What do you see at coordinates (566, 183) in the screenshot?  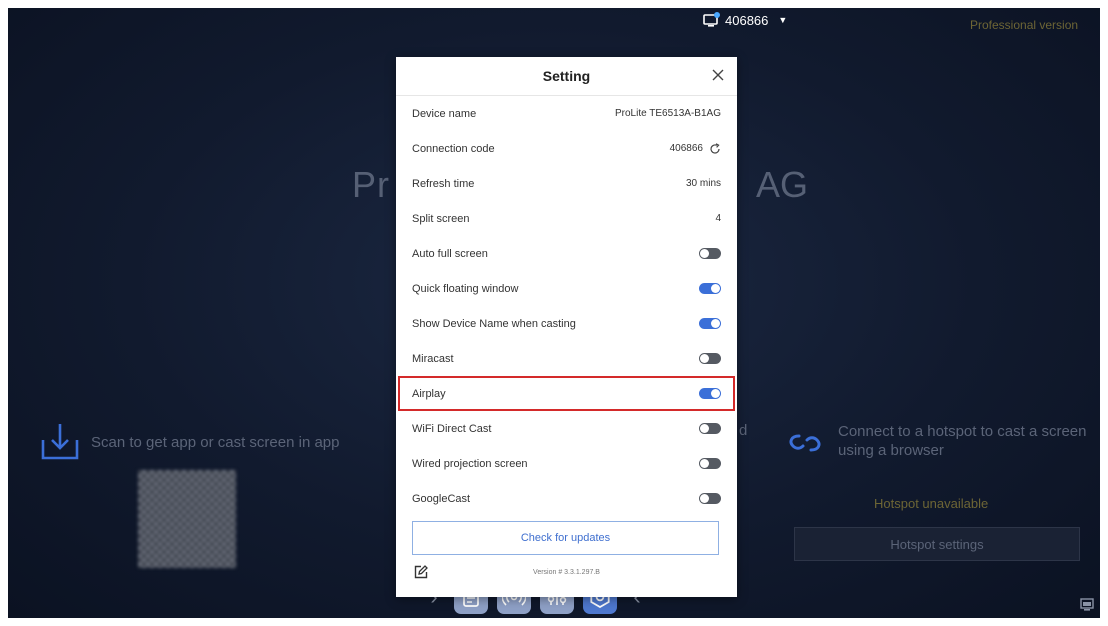 I see `refresh-time-row: Refresh time 30 mins` at bounding box center [566, 183].